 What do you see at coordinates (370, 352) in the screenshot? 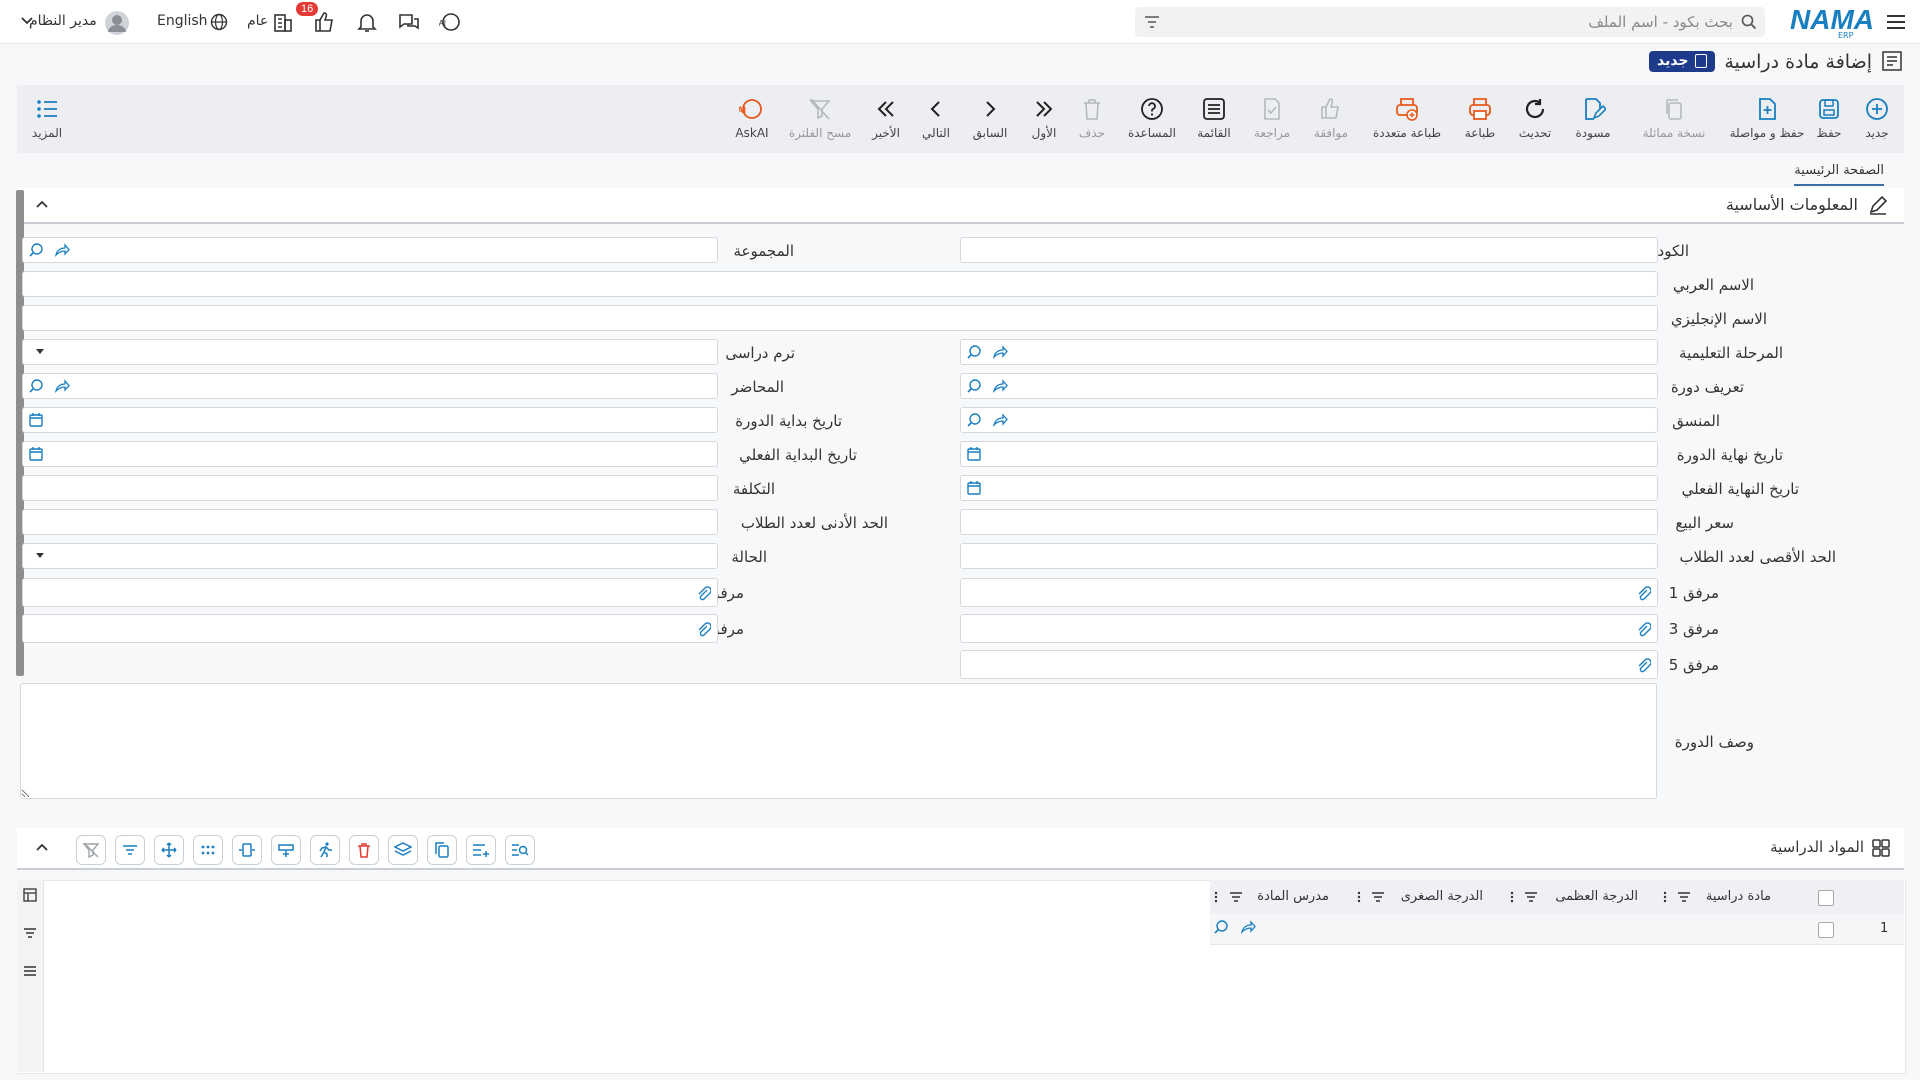
I see `term-select` at bounding box center [370, 352].